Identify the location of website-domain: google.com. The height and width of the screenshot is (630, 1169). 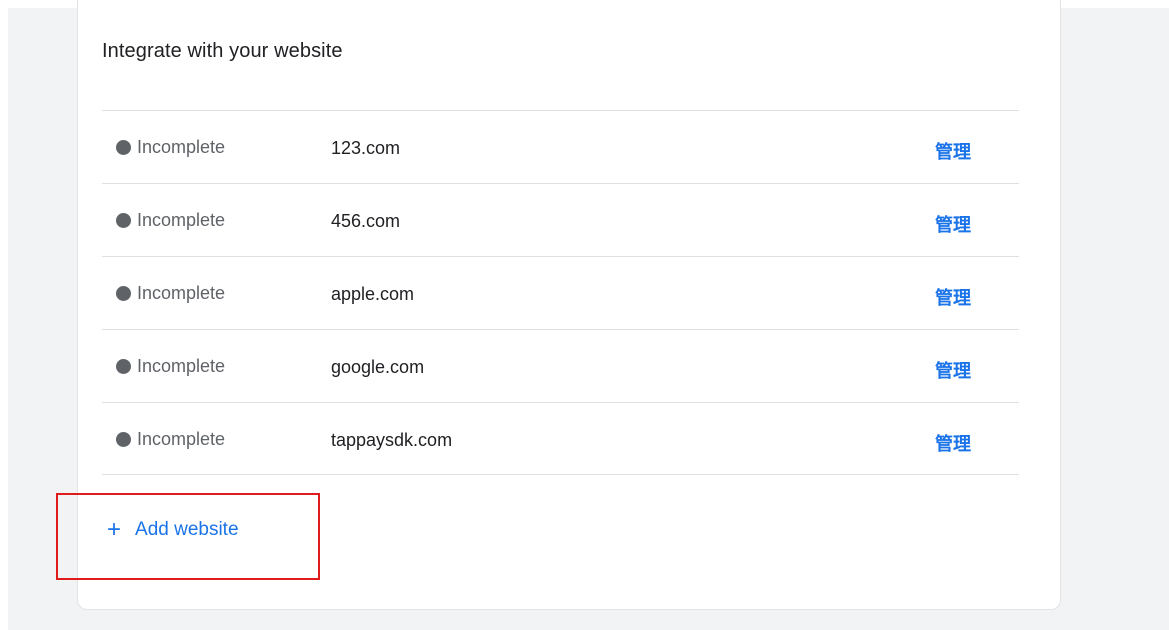
(378, 367).